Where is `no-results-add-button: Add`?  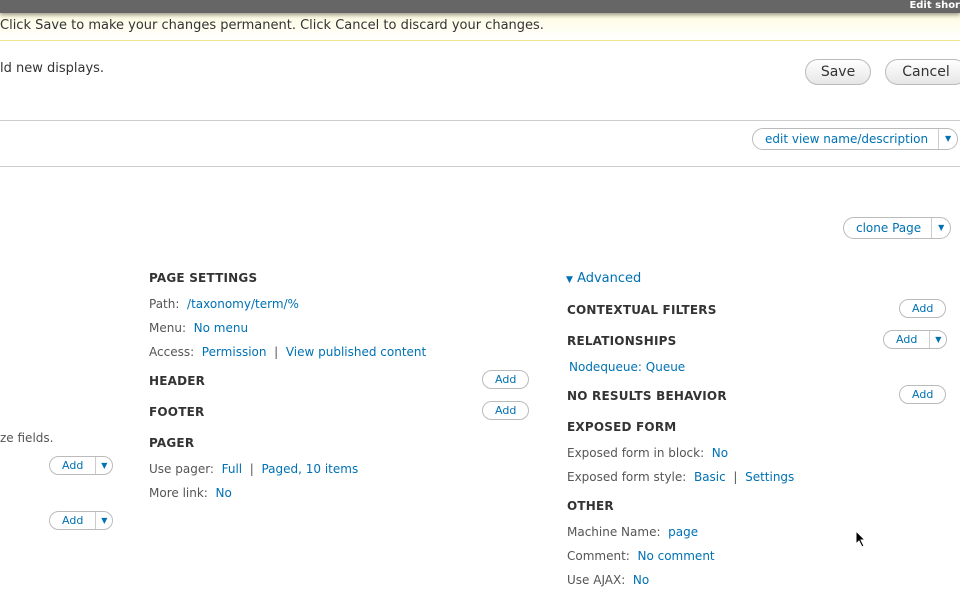 no-results-add-button: Add is located at coordinates (923, 394).